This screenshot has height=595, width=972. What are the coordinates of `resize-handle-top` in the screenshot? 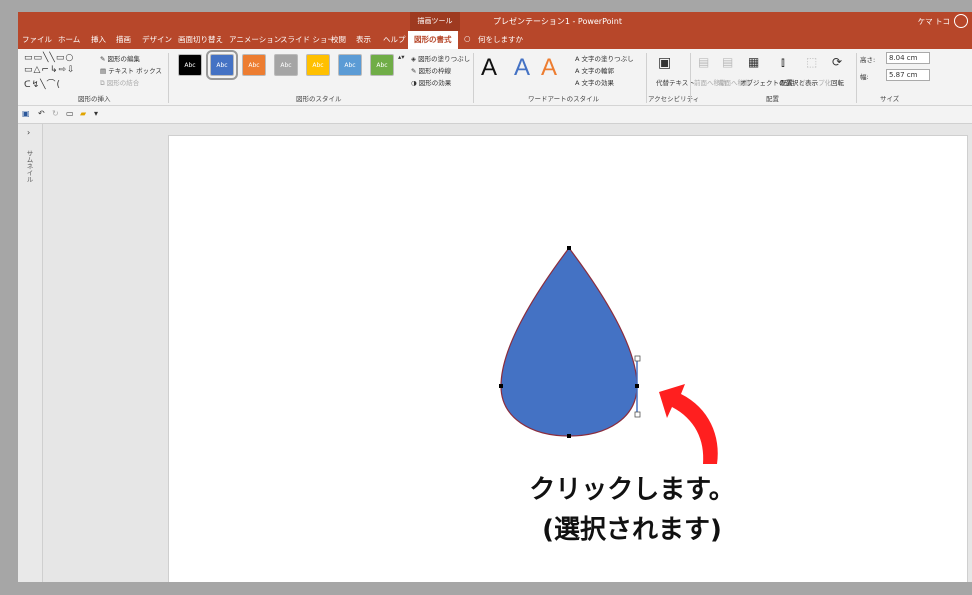 It's located at (637, 358).